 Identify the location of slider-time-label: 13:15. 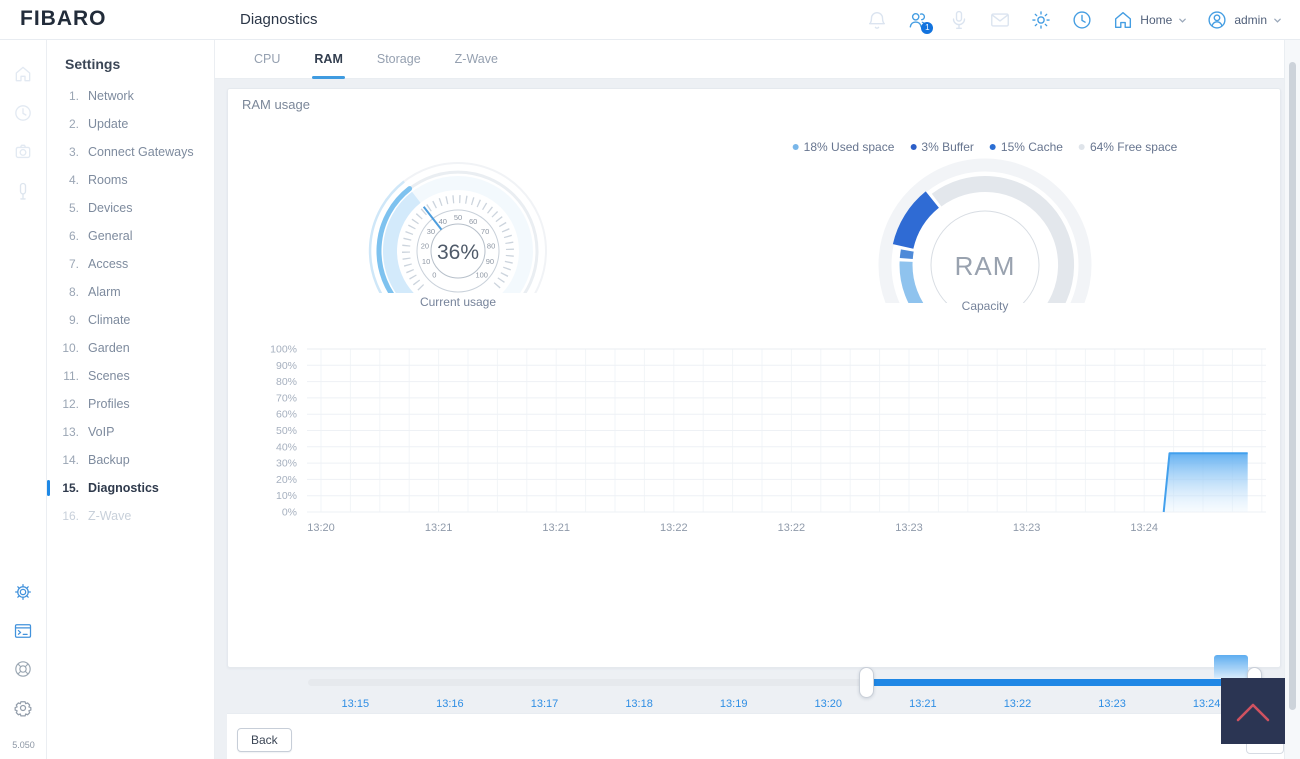
(355, 704).